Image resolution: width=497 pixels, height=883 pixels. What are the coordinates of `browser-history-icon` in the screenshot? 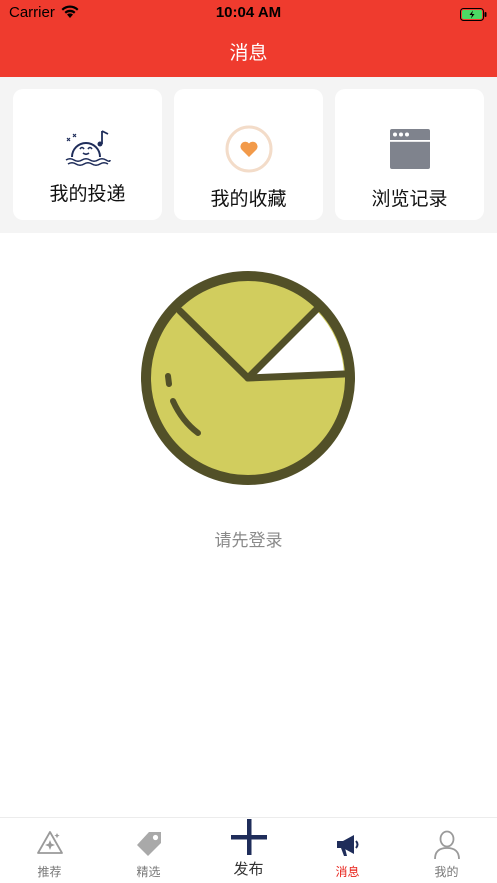 It's located at (409, 149).